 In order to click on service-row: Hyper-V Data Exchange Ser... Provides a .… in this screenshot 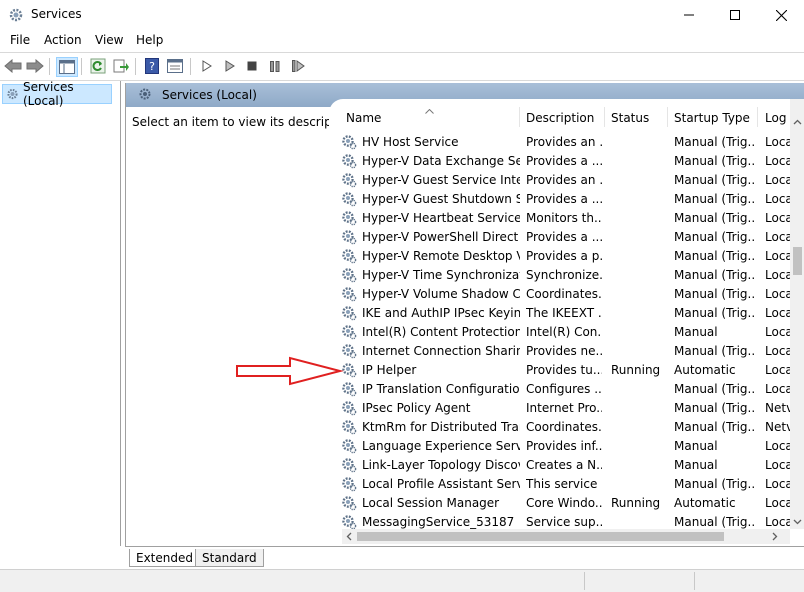, I will do `click(561, 161)`.